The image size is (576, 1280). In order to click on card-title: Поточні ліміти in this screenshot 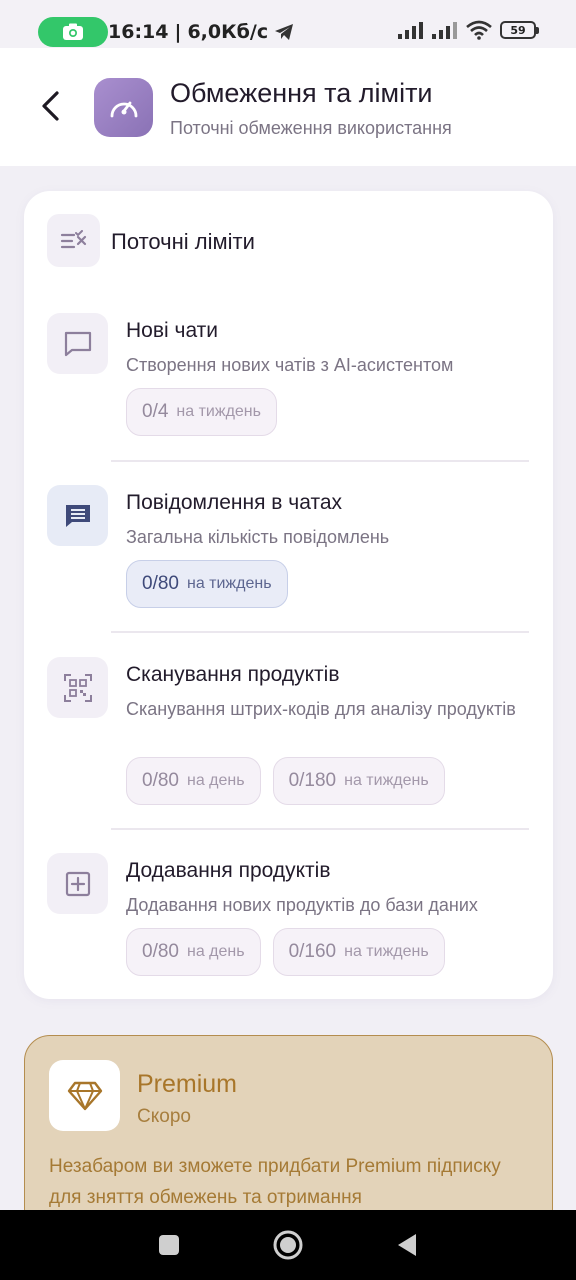, I will do `click(183, 241)`.